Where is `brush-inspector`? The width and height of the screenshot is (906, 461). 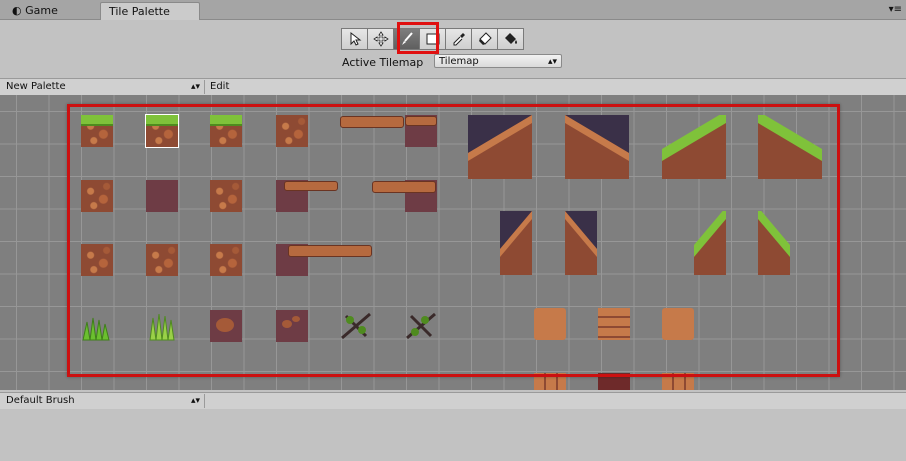 brush-inspector is located at coordinates (453, 435).